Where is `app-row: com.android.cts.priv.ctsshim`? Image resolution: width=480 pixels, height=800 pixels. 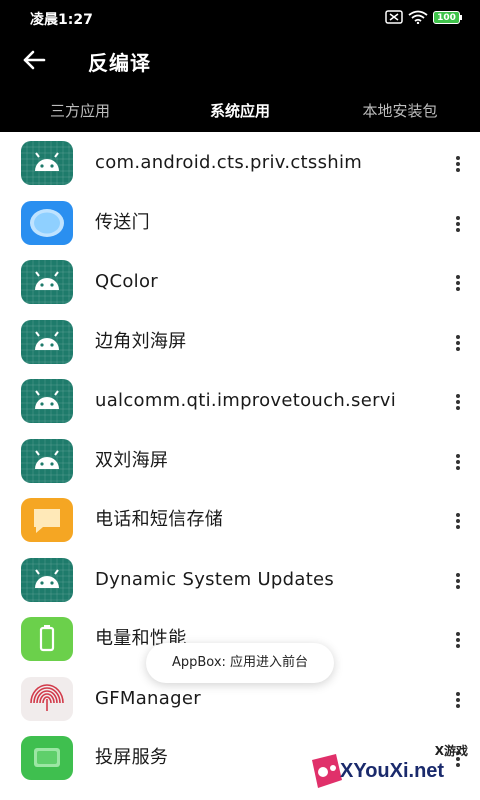
app-row: com.android.cts.priv.ctsshim is located at coordinates (240, 163).